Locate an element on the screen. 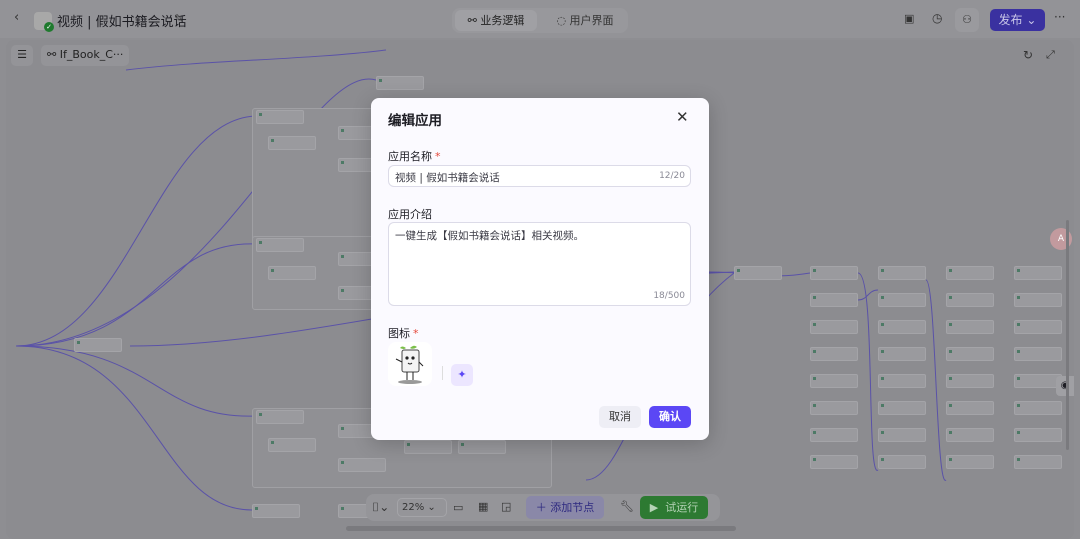 The width and height of the screenshot is (1080, 539). app-title: 视频 | 假如书籍会说话 is located at coordinates (122, 22).